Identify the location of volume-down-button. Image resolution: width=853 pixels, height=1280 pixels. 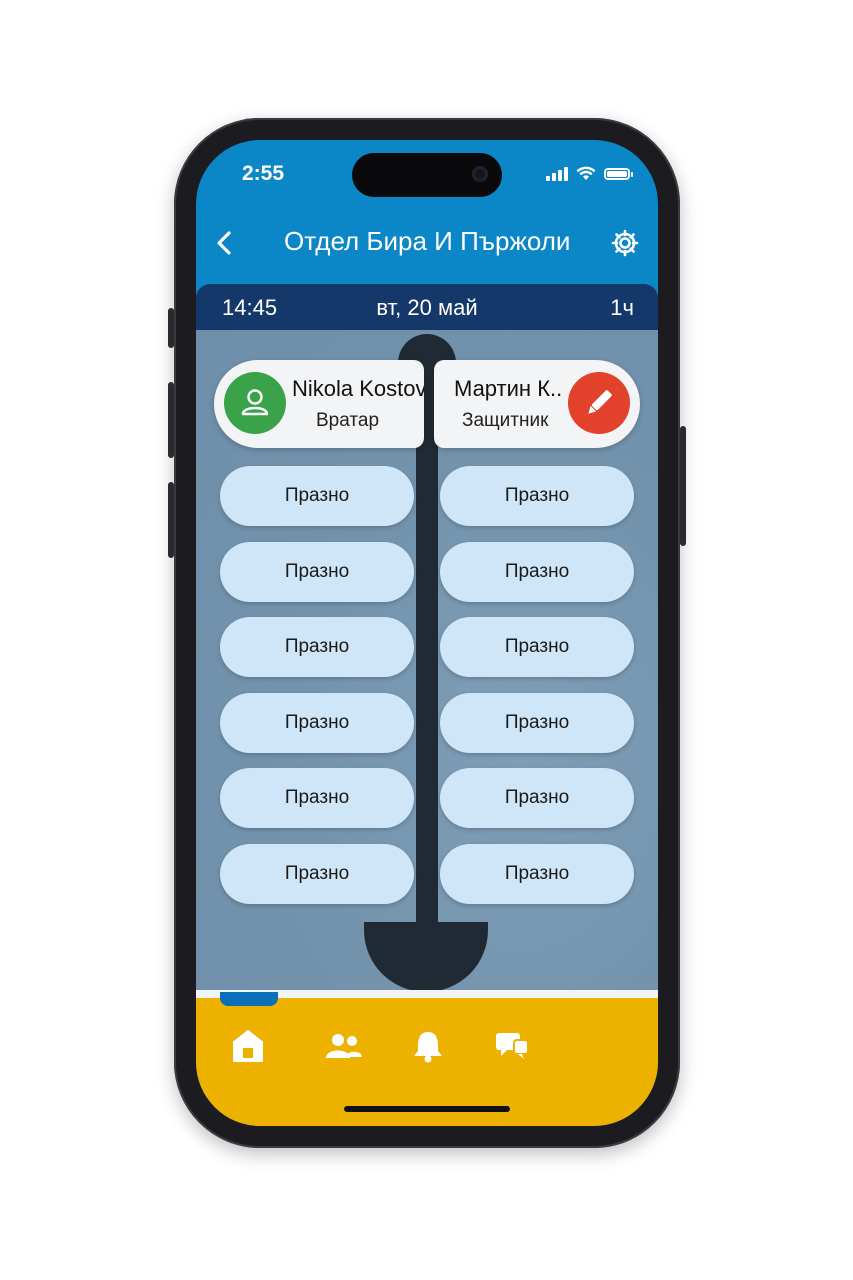
(171, 520).